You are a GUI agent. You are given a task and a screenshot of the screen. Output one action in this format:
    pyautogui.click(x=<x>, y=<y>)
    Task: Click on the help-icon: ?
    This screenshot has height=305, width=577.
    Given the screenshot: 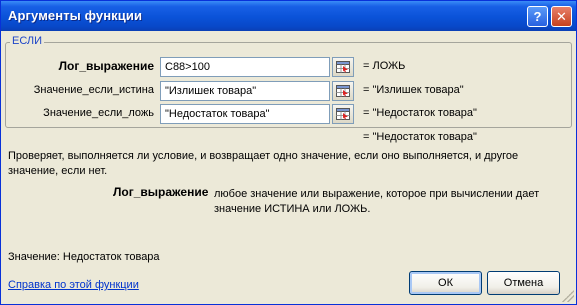 What is the action you would take?
    pyautogui.click(x=537, y=16)
    